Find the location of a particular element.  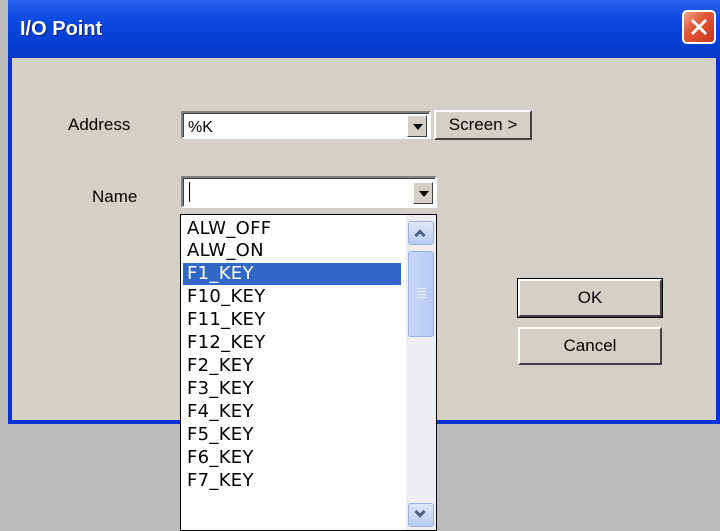

scroll-down-button is located at coordinates (421, 515).